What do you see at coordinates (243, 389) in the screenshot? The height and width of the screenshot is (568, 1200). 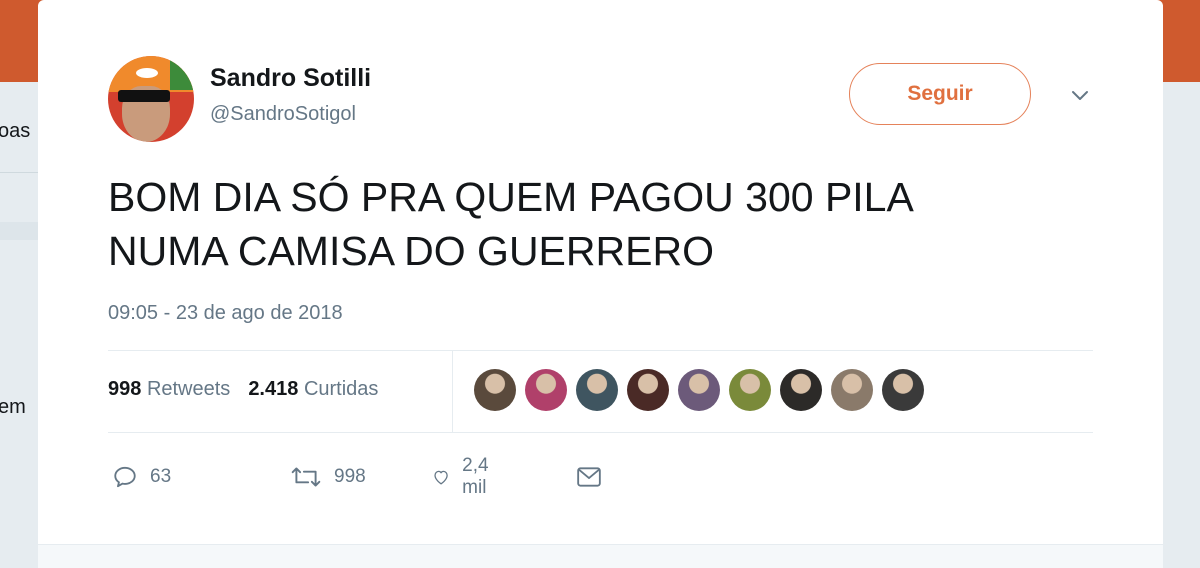 I see `tweet-stats: 998 Retweets 2.418 Curtidas` at bounding box center [243, 389].